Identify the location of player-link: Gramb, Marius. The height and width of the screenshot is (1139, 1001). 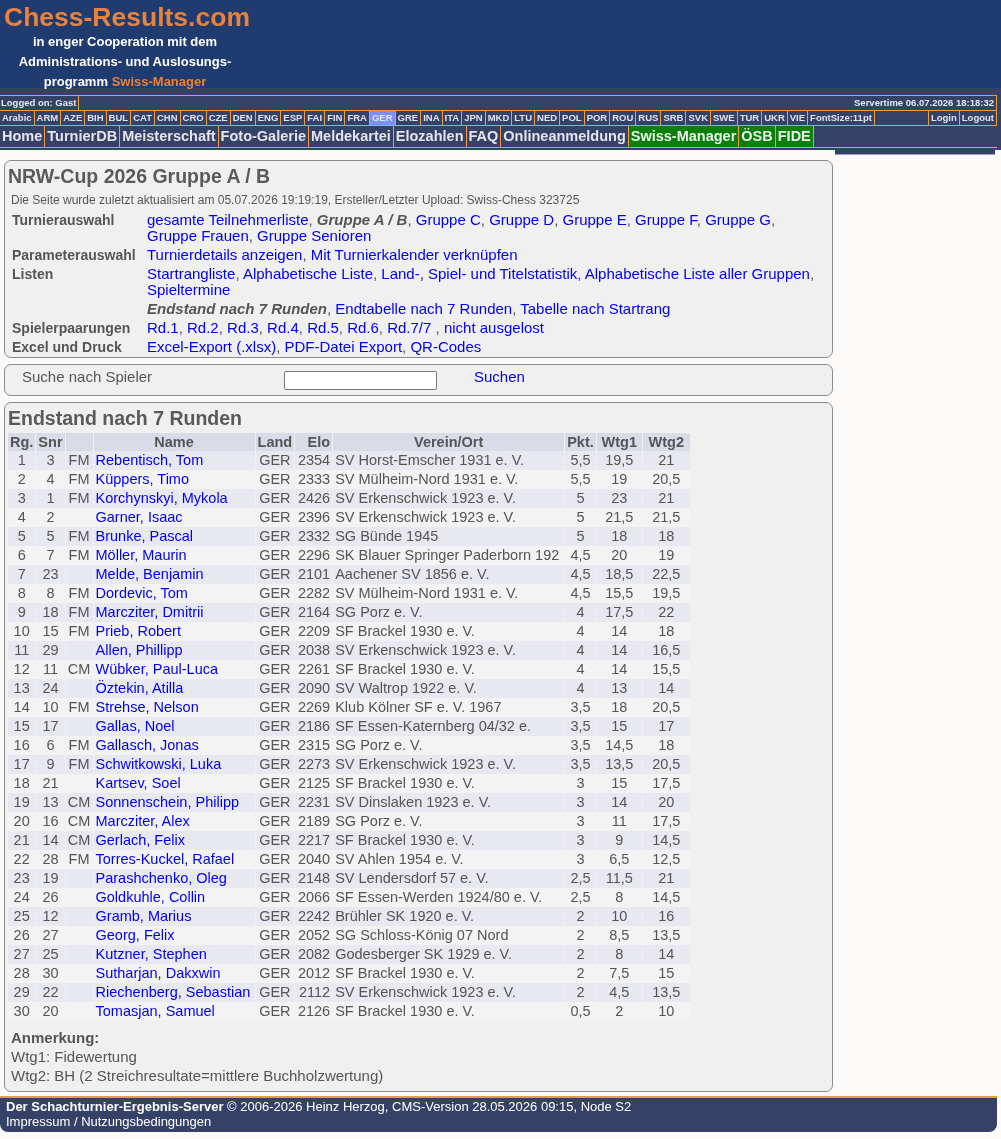
(143, 916).